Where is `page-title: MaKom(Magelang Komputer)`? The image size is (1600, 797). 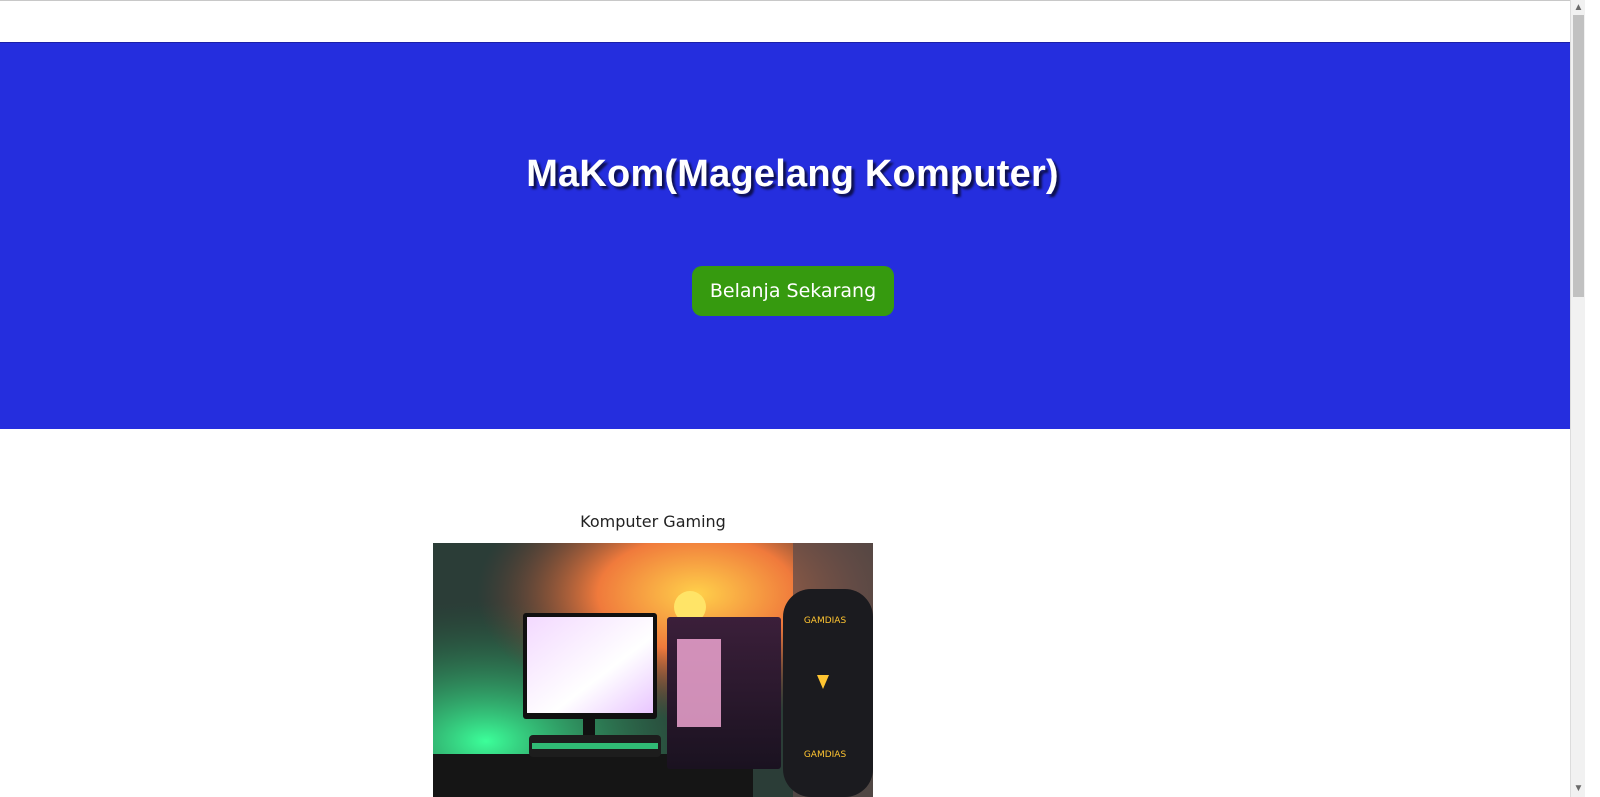
page-title: MaKom(Magelang Komputer) is located at coordinates (792, 174).